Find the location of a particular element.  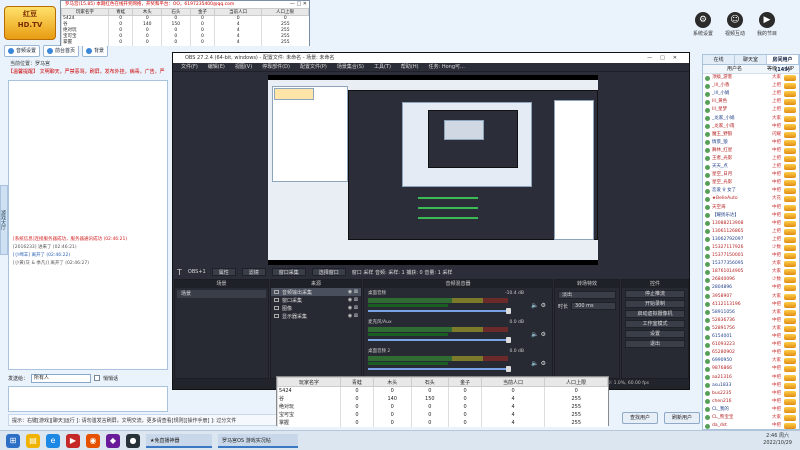

user-row: 天天_点 上把 is located at coordinates (751, 167).